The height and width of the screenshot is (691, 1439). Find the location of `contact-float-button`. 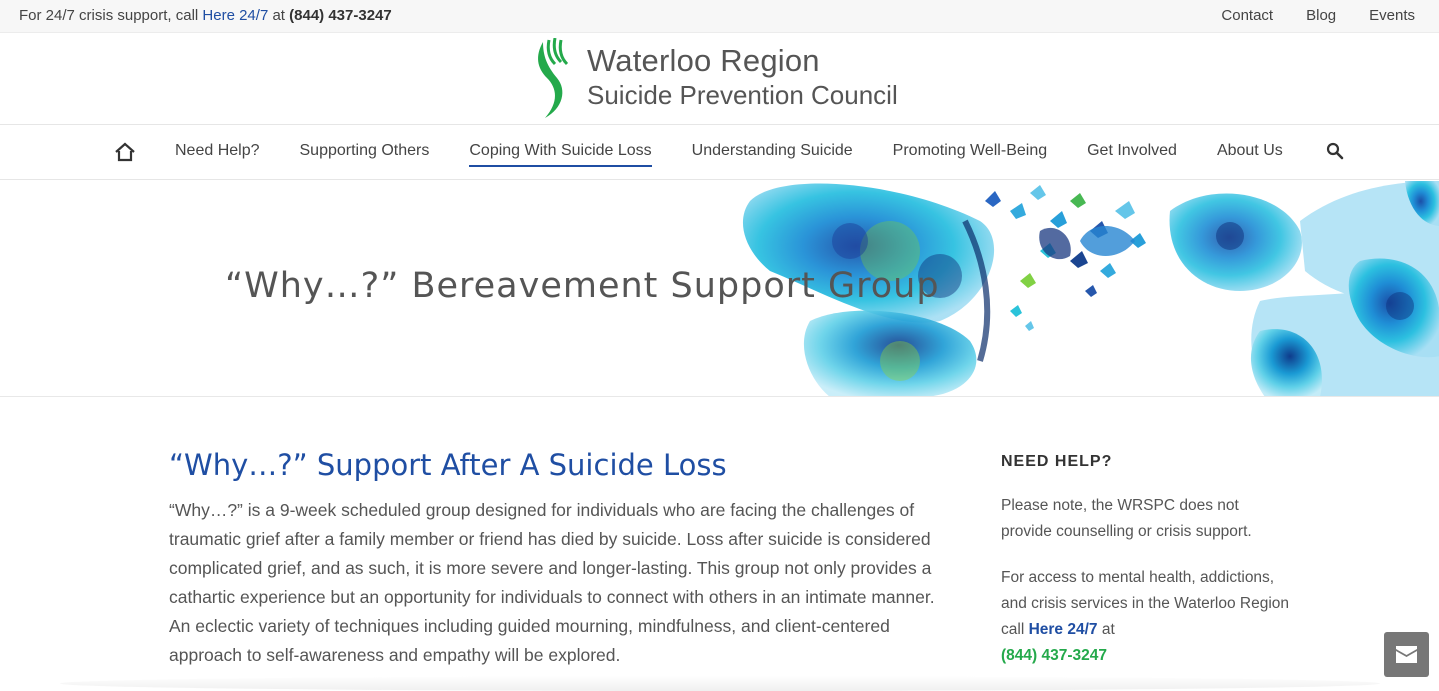

contact-float-button is located at coordinates (1406, 654).